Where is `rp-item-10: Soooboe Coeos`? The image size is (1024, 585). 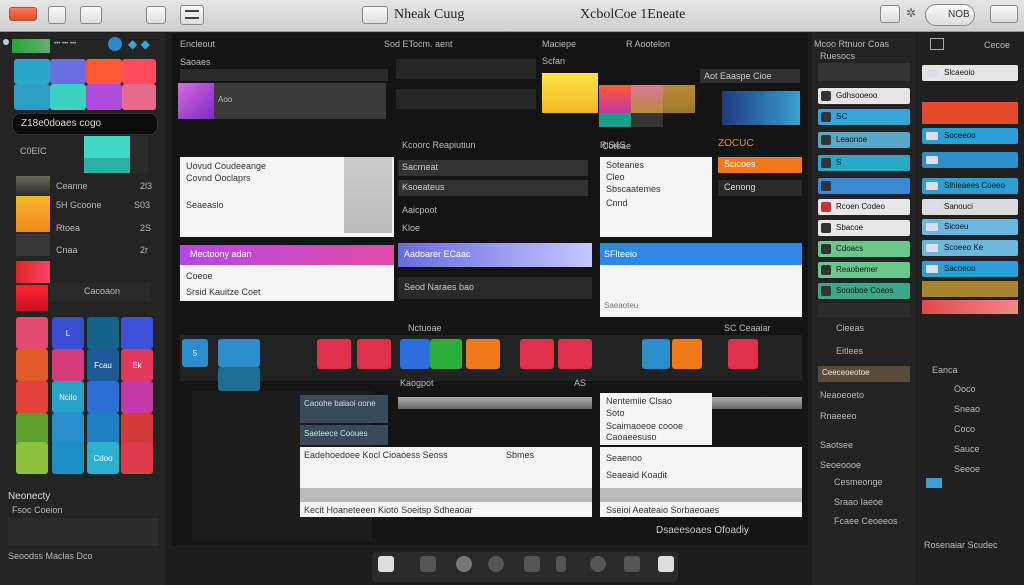 rp-item-10: Soooboe Coeos is located at coordinates (864, 291).